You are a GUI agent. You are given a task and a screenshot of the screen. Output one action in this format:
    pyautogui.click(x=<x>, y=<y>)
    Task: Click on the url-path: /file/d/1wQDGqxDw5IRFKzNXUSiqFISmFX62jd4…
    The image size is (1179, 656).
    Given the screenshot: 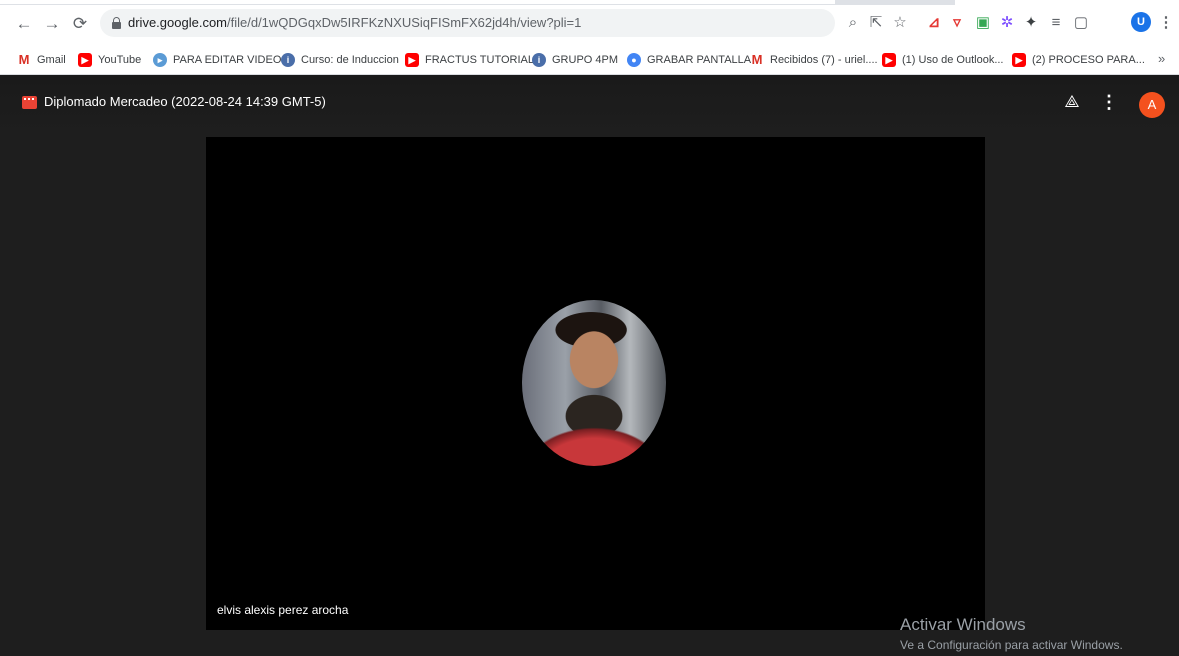 What is the action you would take?
    pyautogui.click(x=404, y=22)
    